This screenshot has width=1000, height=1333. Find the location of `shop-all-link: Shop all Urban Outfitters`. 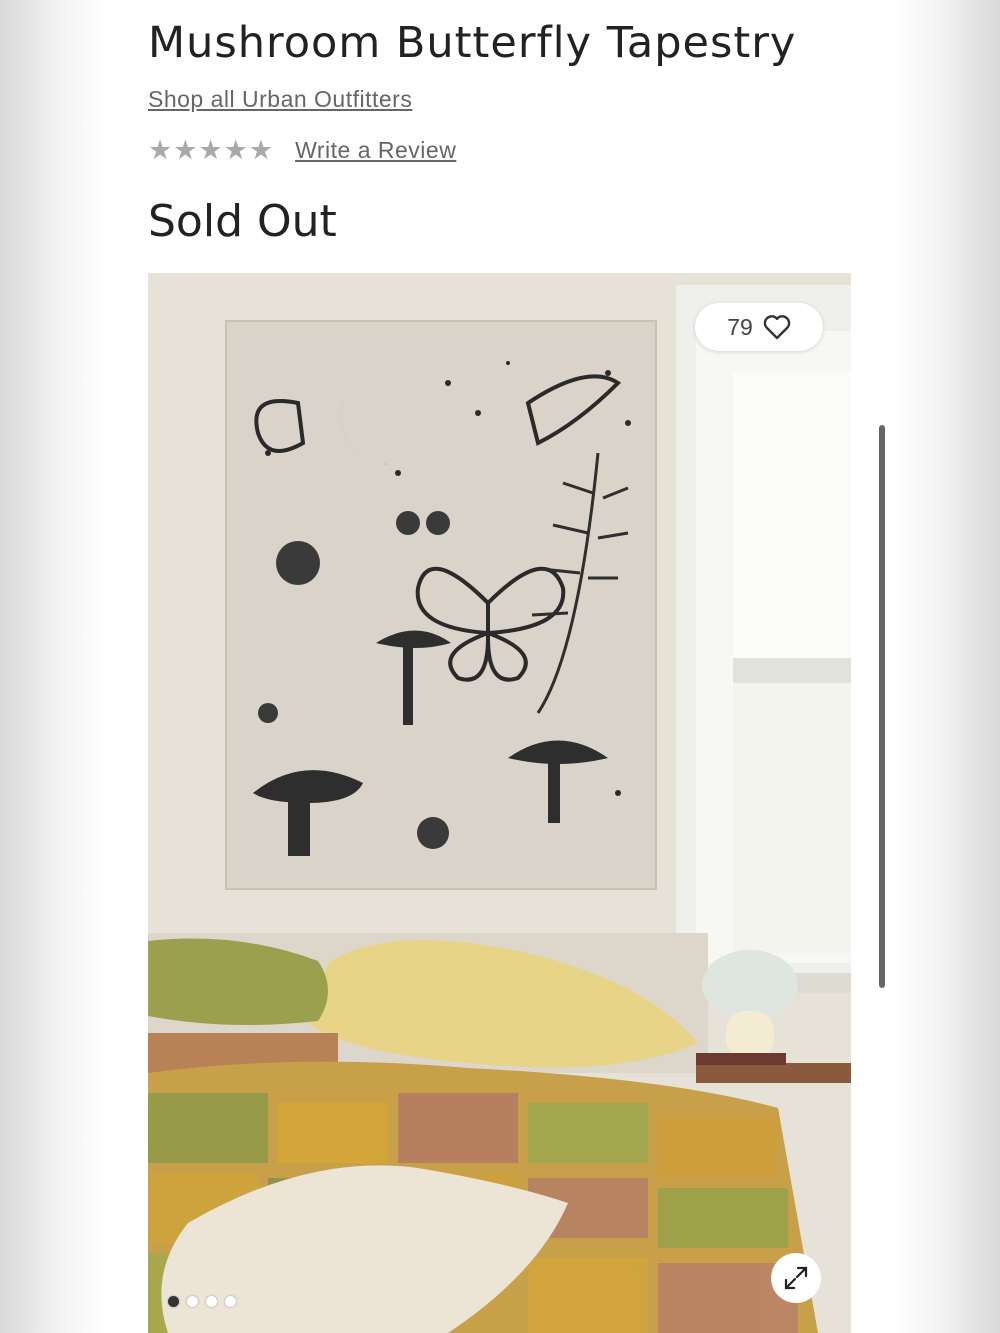

shop-all-link: Shop all Urban Outfitters is located at coordinates (280, 99).